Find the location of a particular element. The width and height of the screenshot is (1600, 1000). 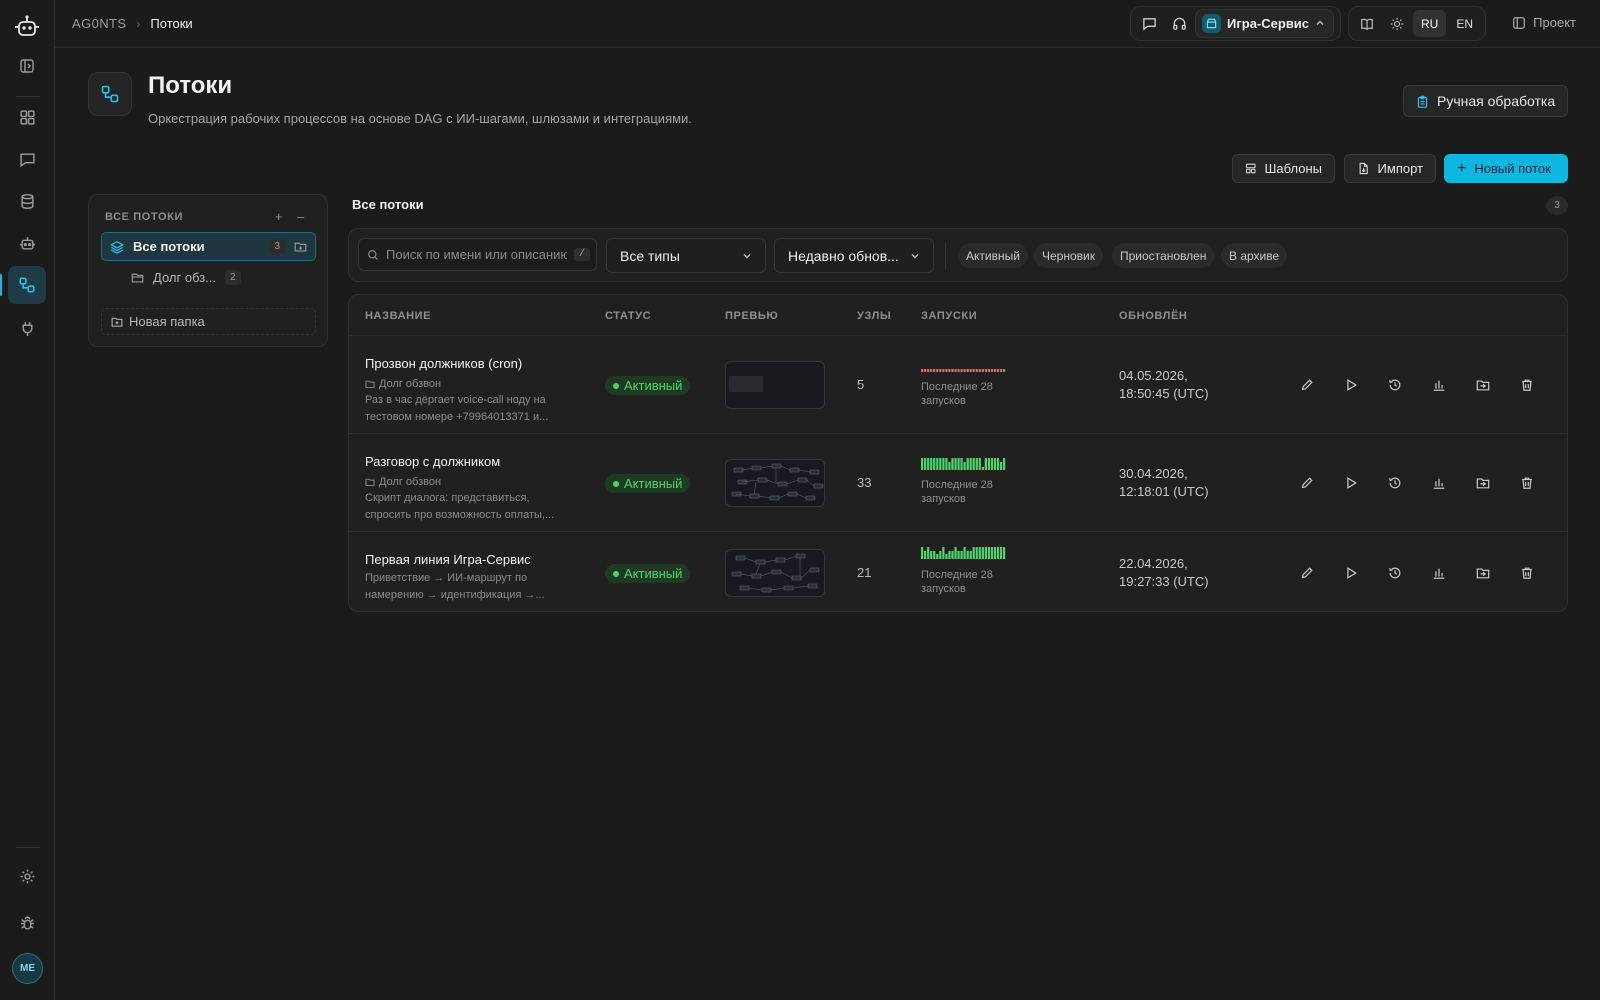

flows-icon is located at coordinates (23, 285).